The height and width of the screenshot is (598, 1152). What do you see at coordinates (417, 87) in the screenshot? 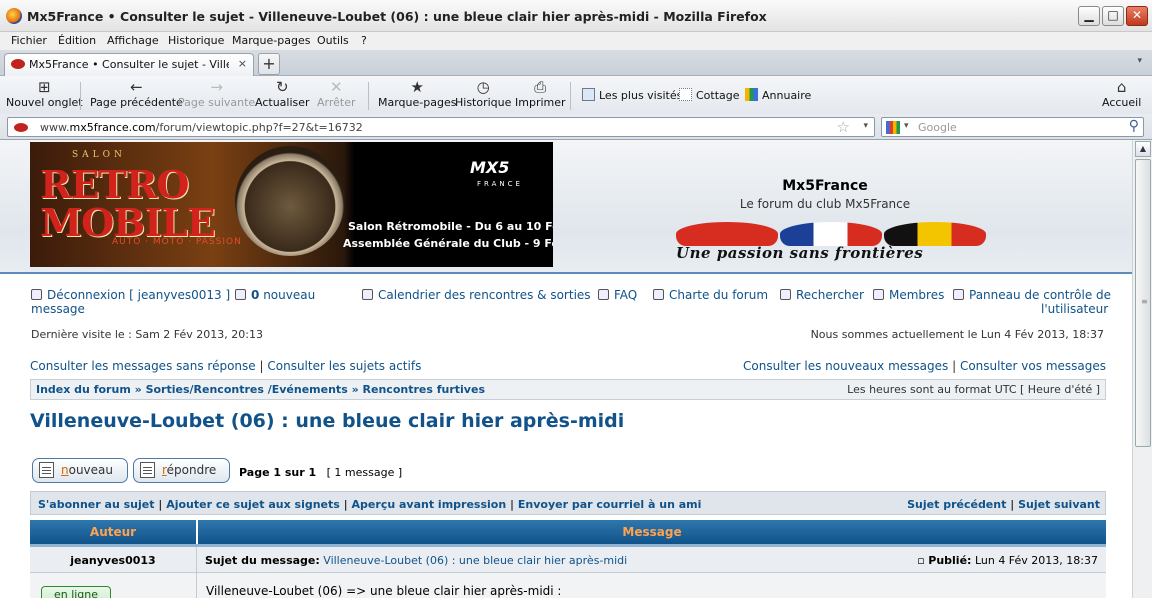
I see `bookmark-star-icon: ★` at bounding box center [417, 87].